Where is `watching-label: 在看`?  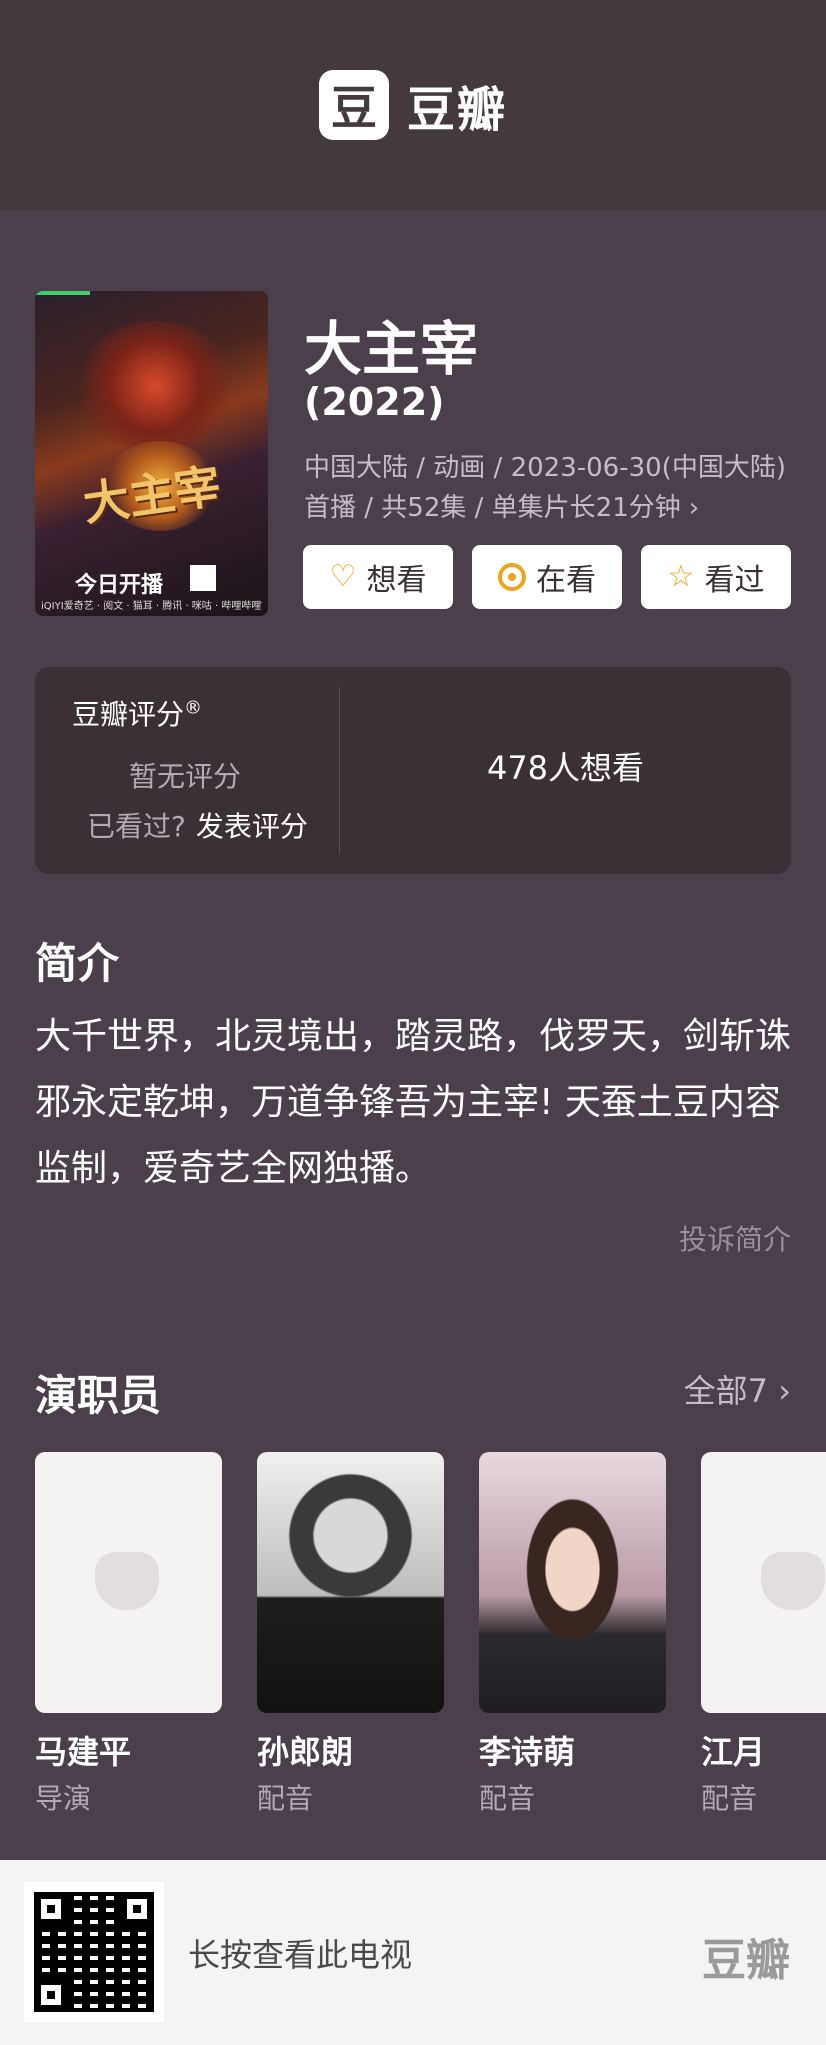
watching-label: 在看 is located at coordinates (566, 580).